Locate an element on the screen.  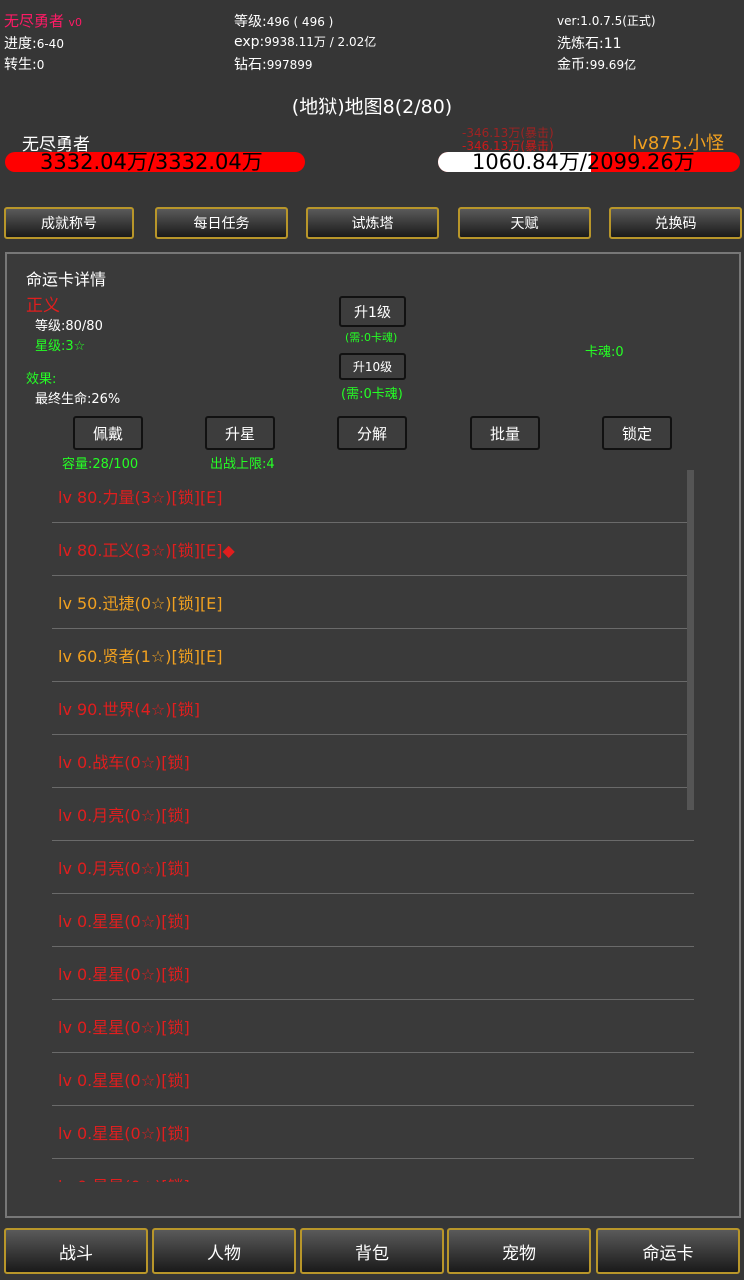
trial-tower-button: 试炼塔 is located at coordinates (372, 223).